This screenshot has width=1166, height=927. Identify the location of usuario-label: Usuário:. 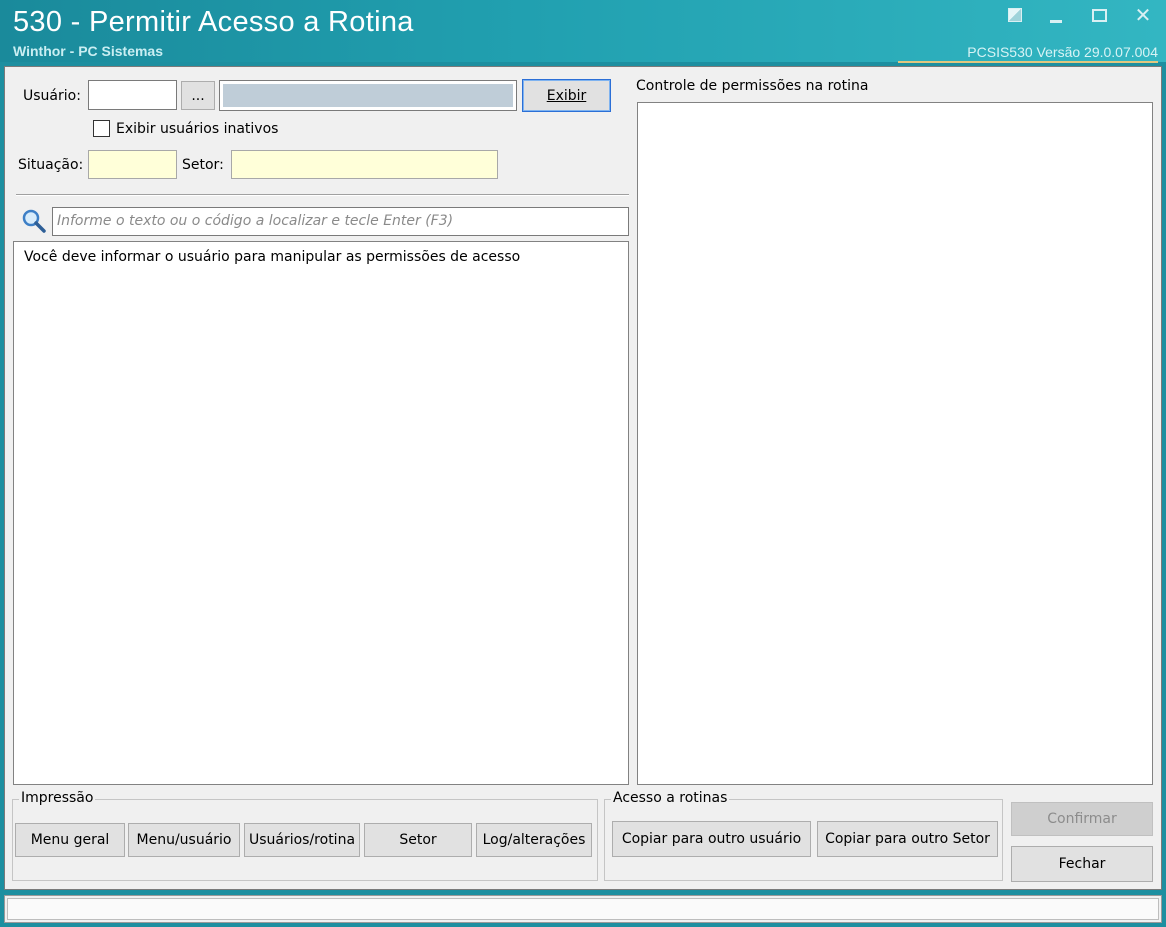
(52, 96).